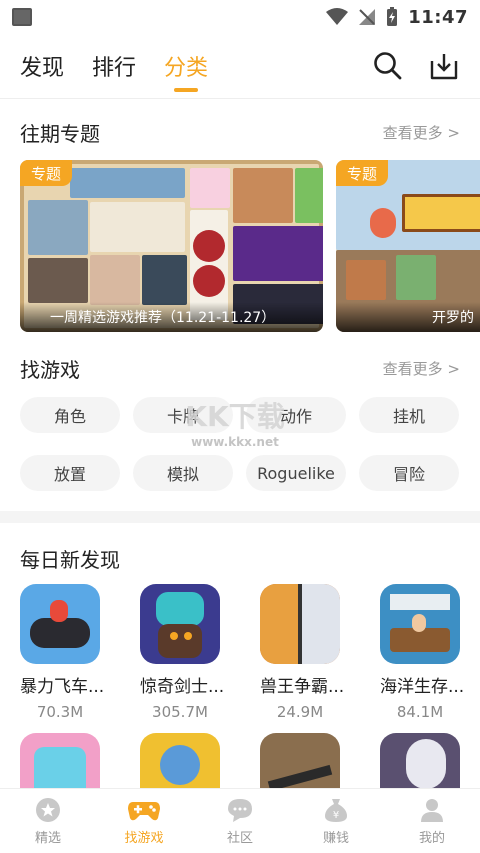  I want to click on find-games-header: 找游戏 查看更多 >, so click(240, 368).